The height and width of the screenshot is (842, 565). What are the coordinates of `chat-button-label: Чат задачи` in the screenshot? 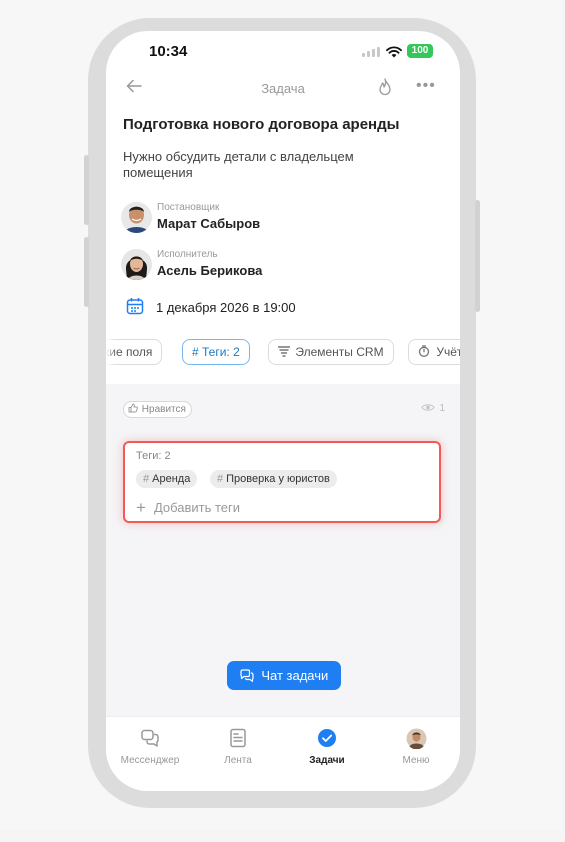 It's located at (295, 675).